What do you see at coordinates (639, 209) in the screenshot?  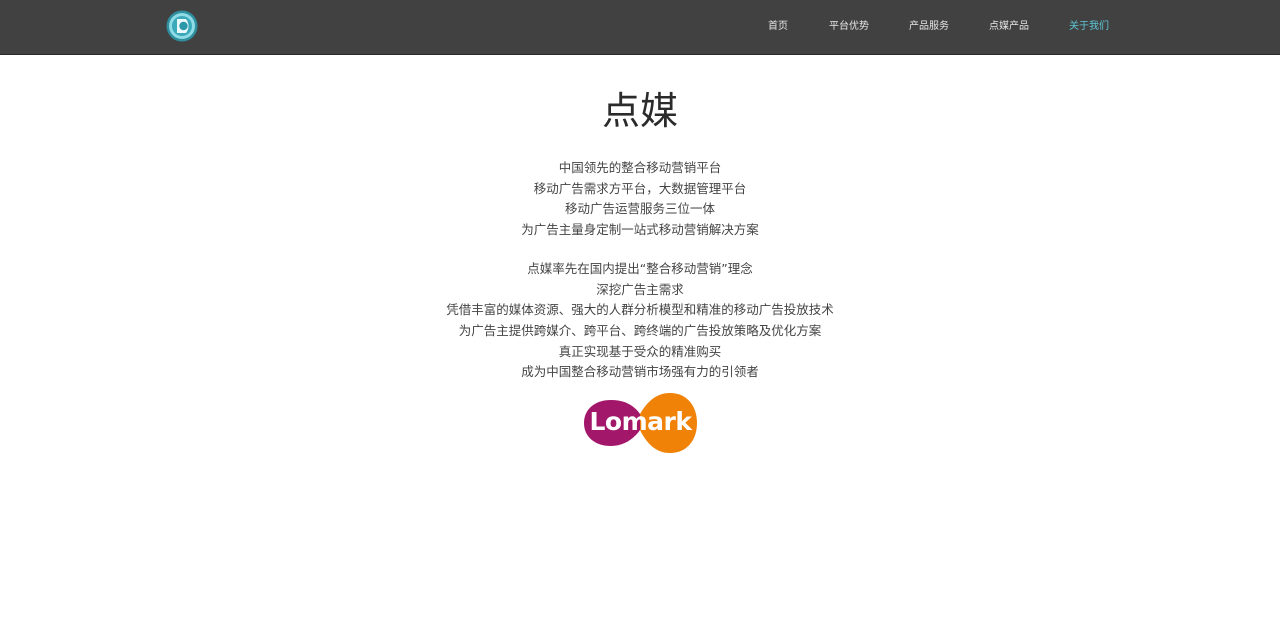 I see `intro-line: 移动广告运营服务三位一体` at bounding box center [639, 209].